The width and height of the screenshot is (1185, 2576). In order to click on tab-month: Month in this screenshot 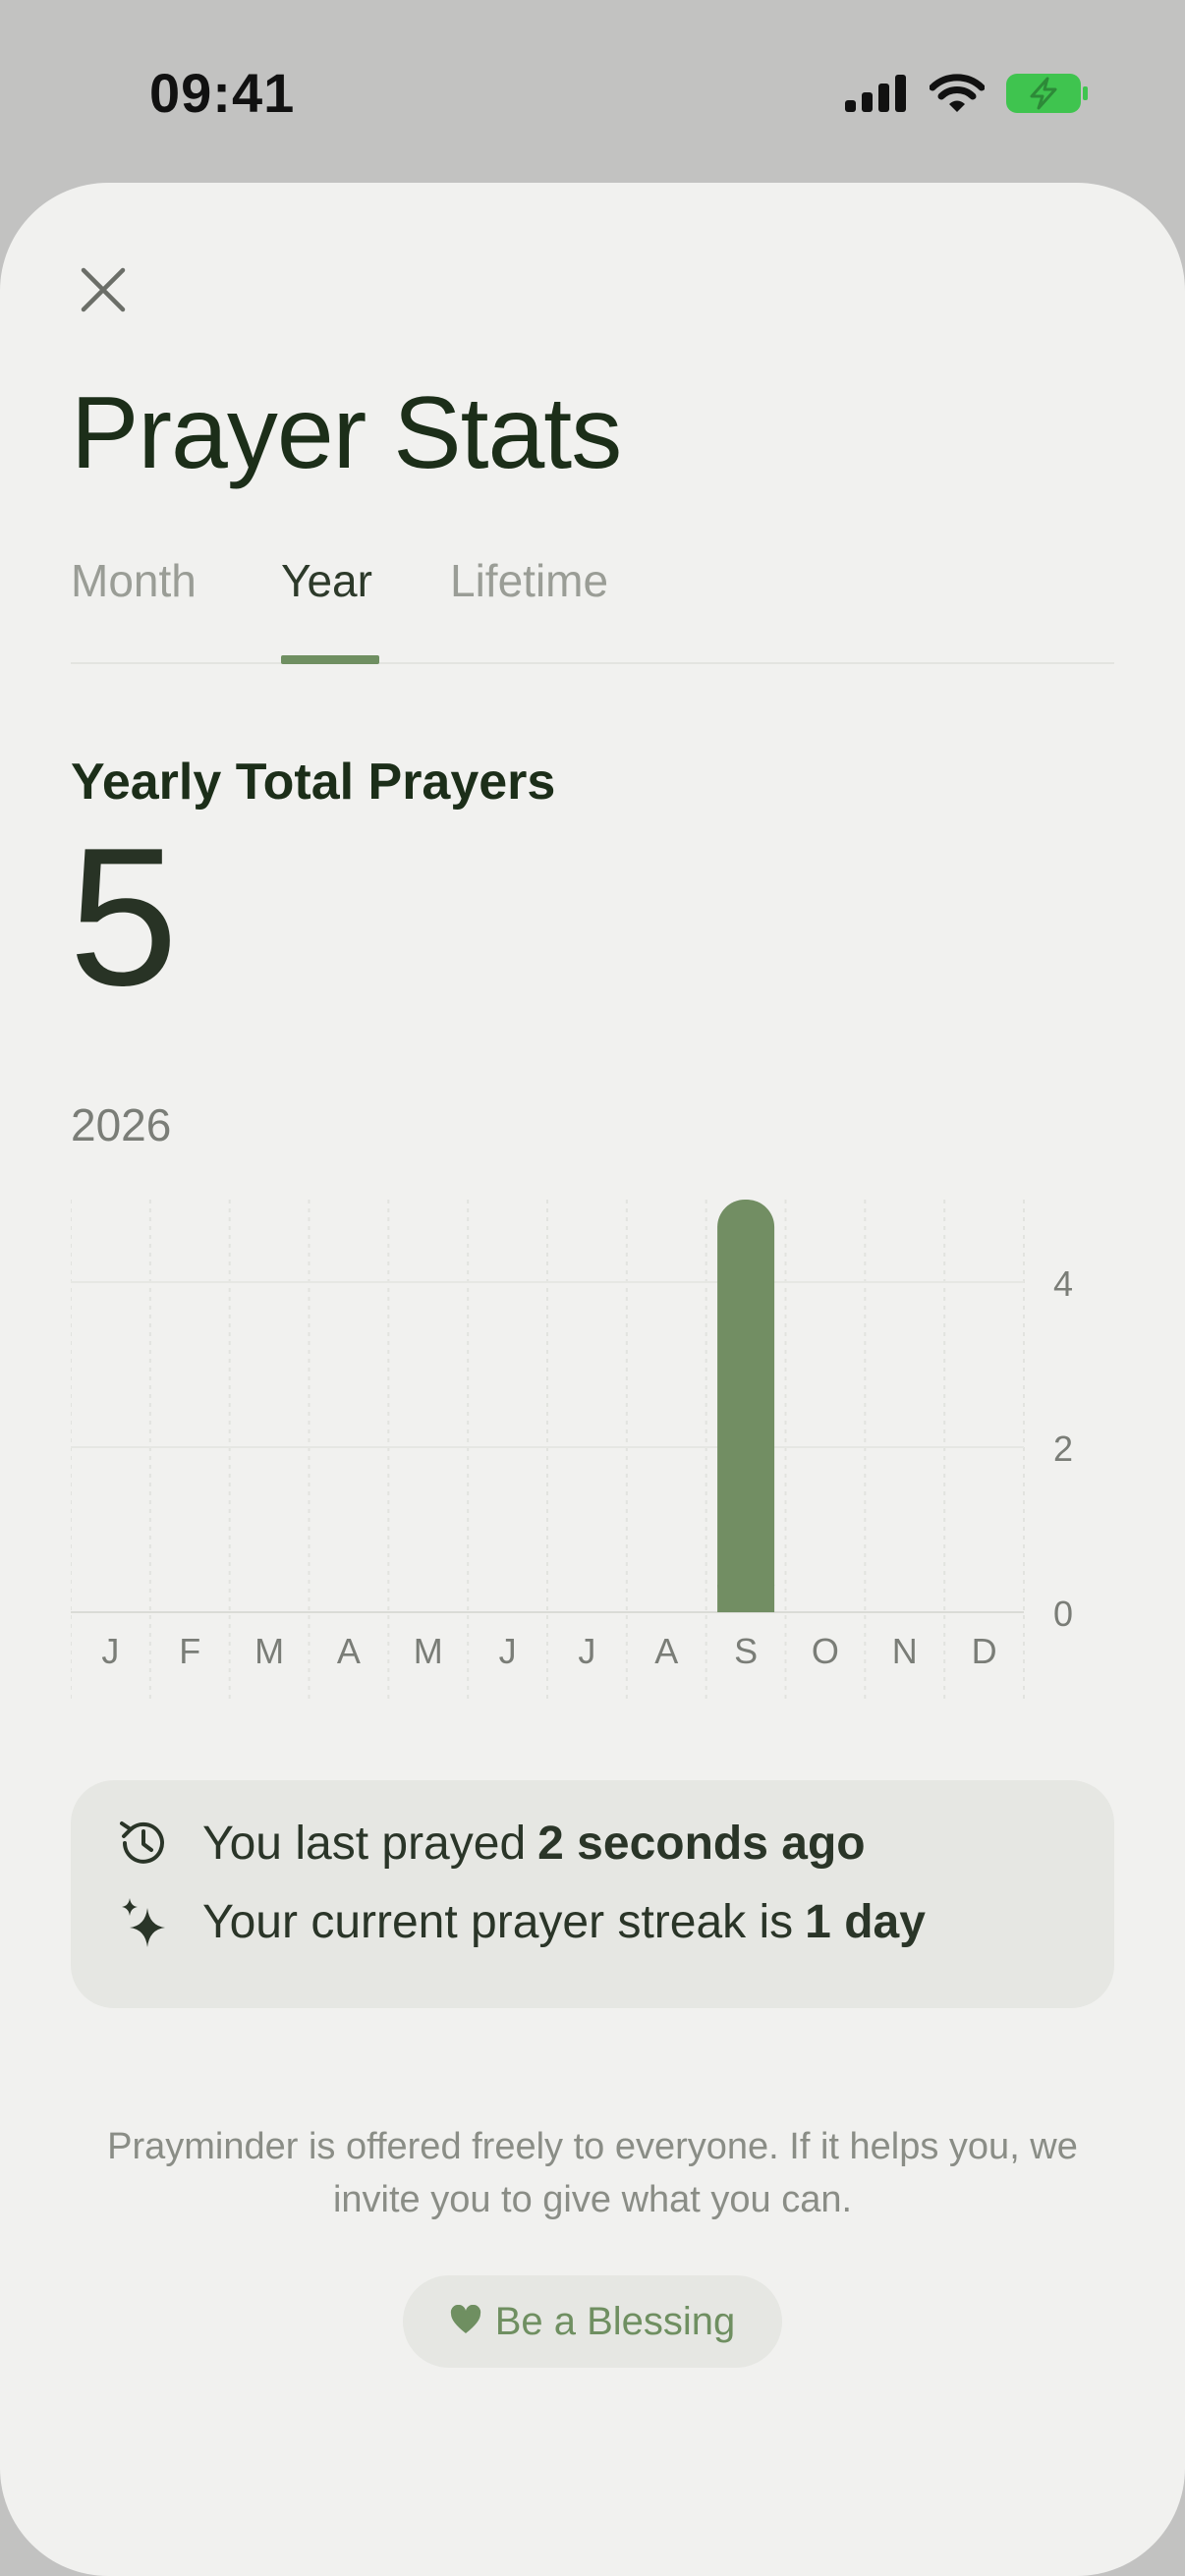, I will do `click(134, 580)`.